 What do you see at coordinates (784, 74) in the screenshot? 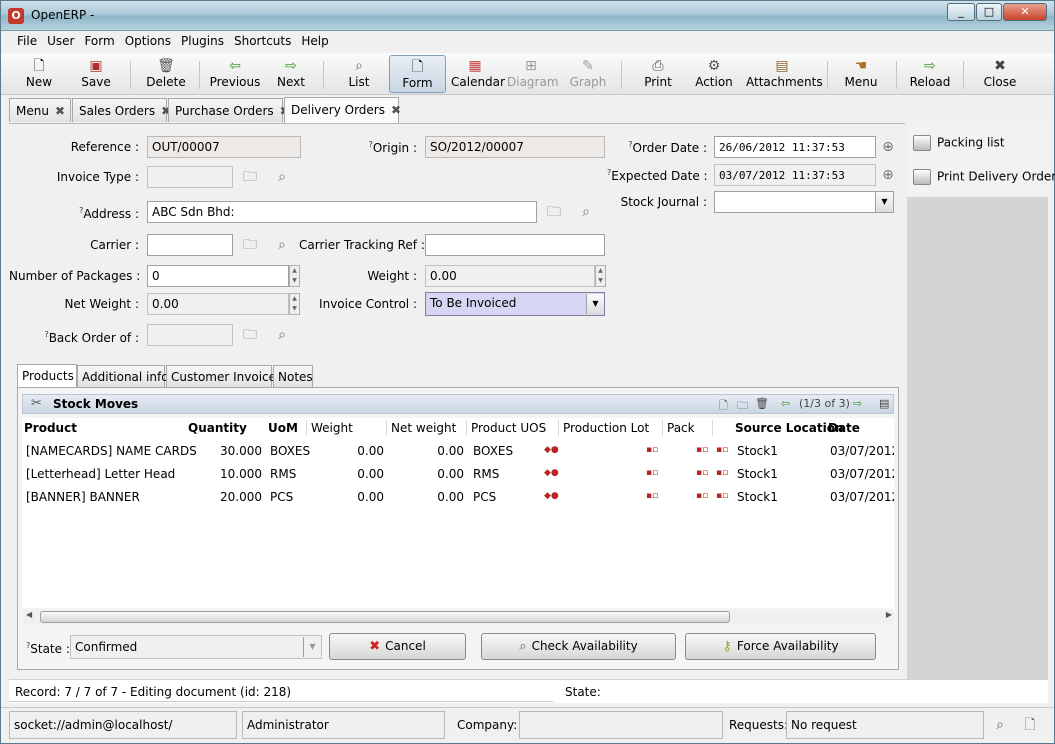
I see `attachments-button: ▤ Attachments` at bounding box center [784, 74].